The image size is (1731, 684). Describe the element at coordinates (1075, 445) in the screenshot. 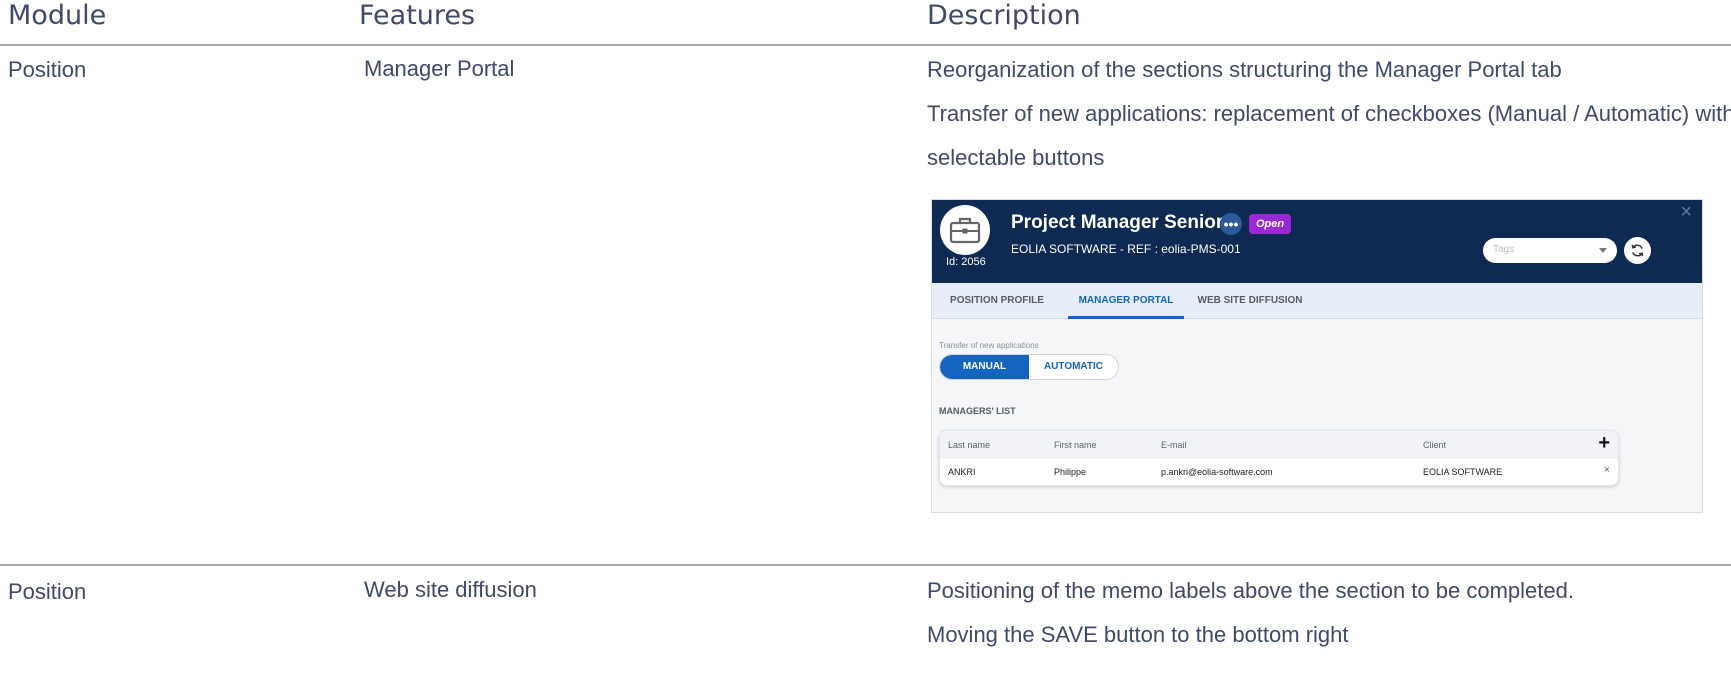

I see `column-first-name: First name` at that location.